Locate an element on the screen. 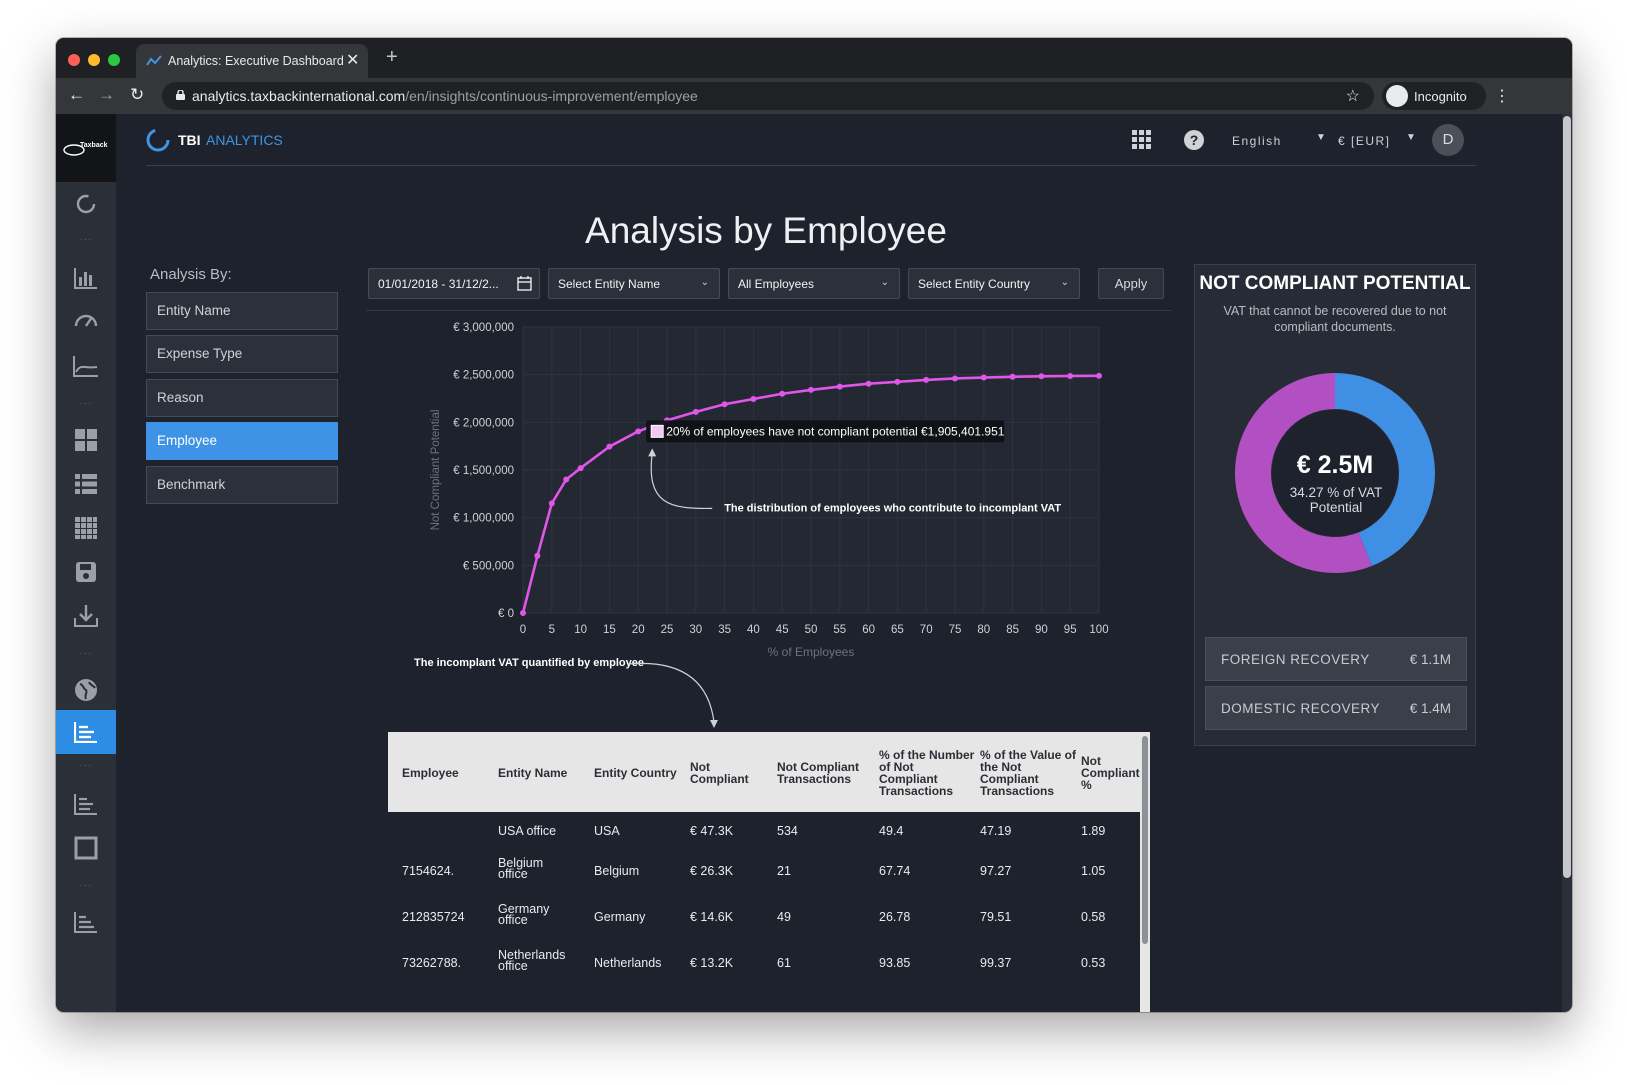 The image size is (1627, 1085). foreign-recovery-label: FOREIGN RECOVERY is located at coordinates (1295, 659).